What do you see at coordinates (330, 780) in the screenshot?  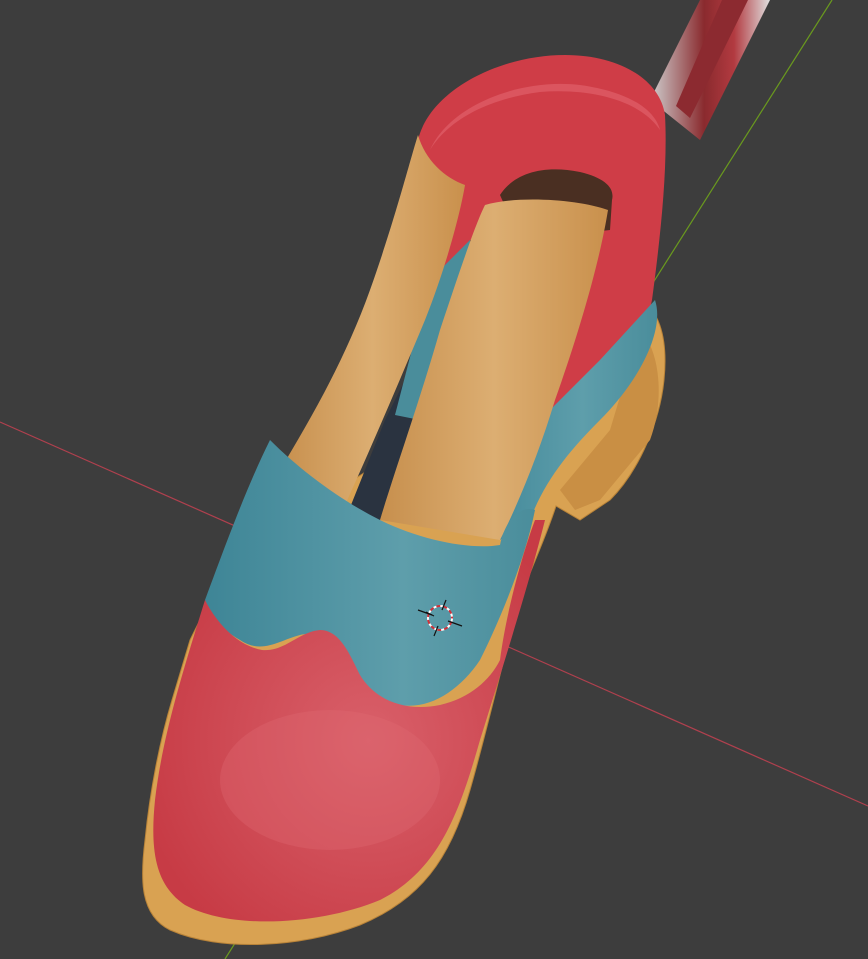 I see `toe-highlight` at bounding box center [330, 780].